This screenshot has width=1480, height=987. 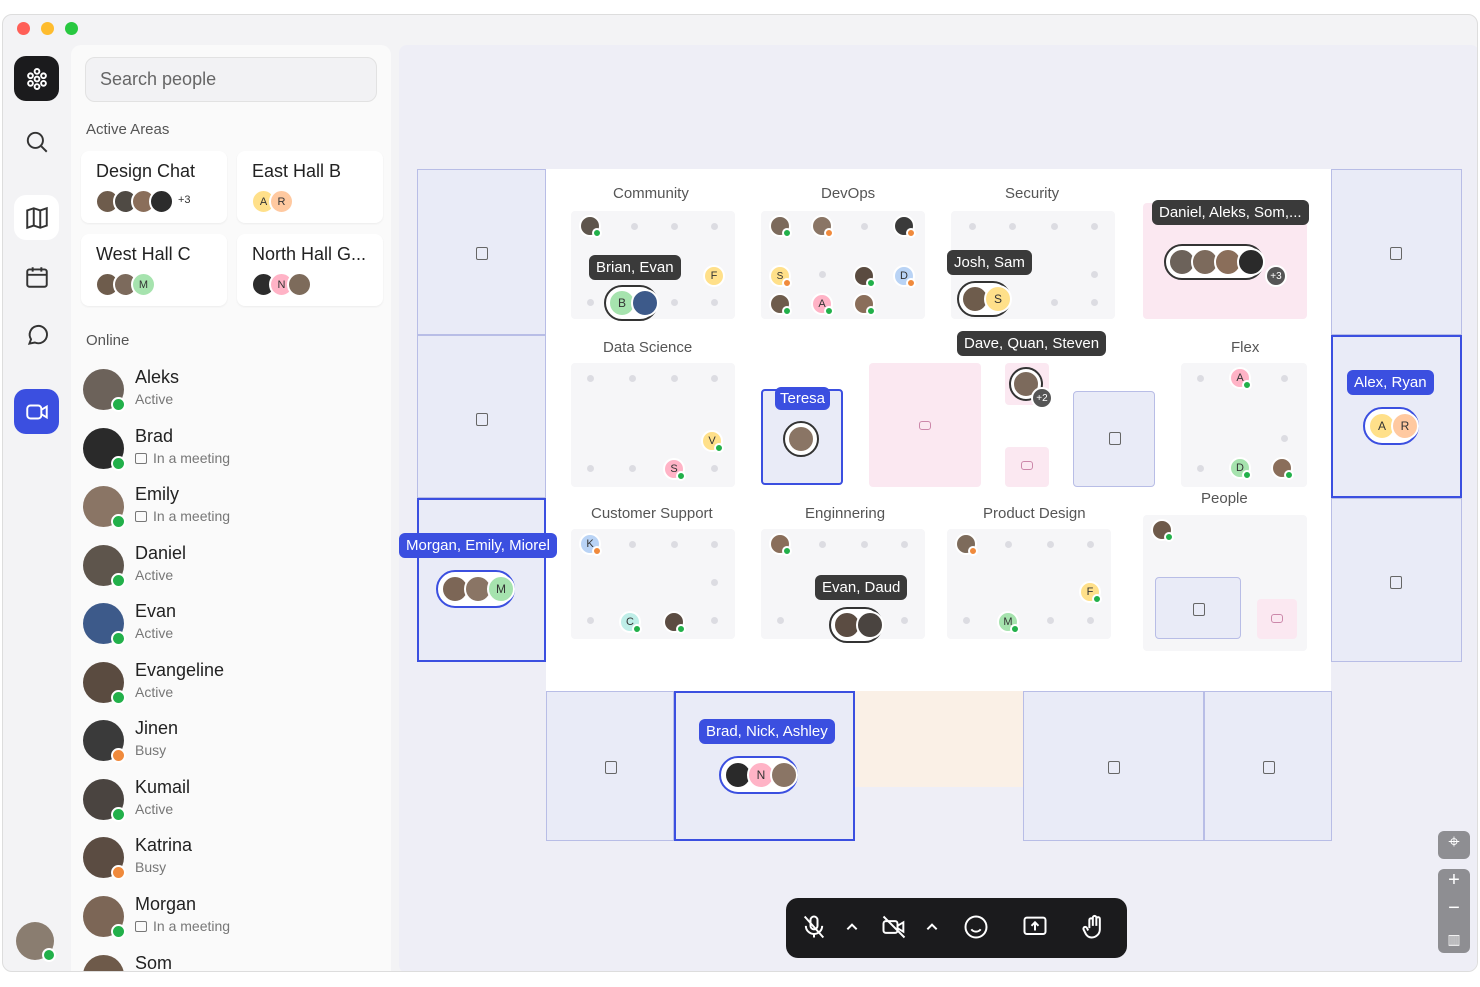 I want to click on maximize-window-button, so click(x=71, y=28).